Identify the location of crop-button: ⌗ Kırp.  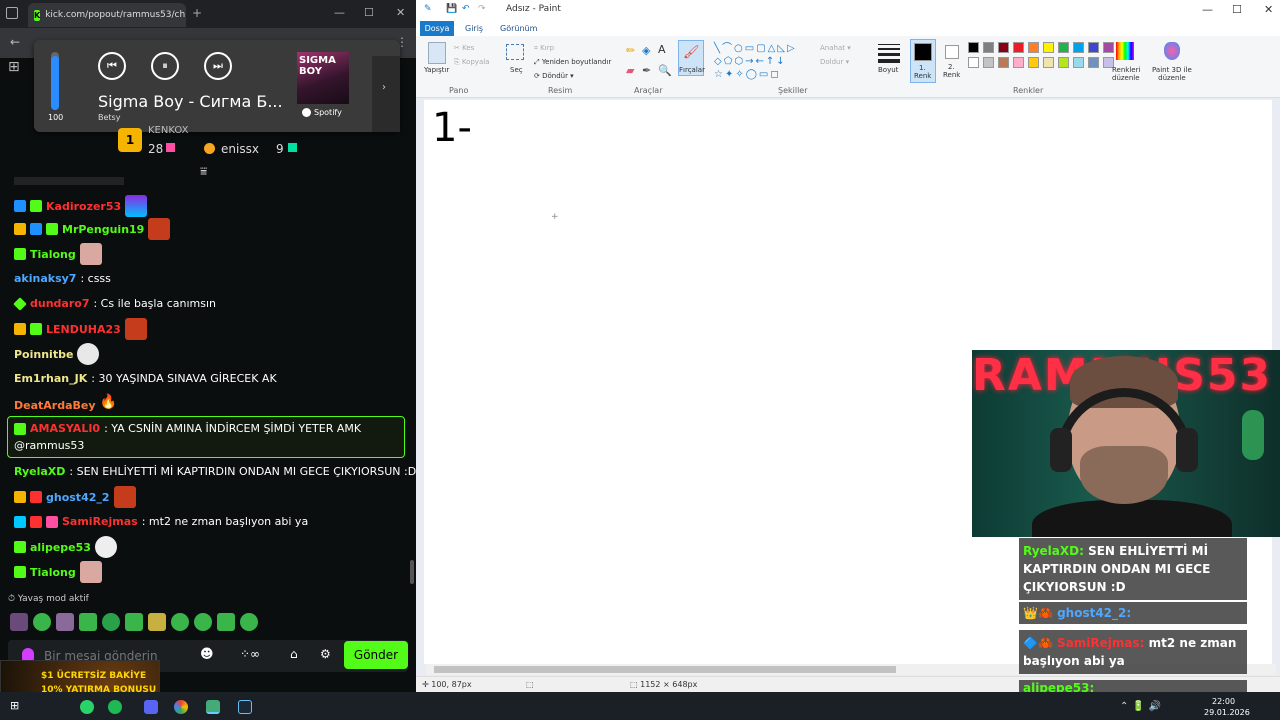
(544, 48).